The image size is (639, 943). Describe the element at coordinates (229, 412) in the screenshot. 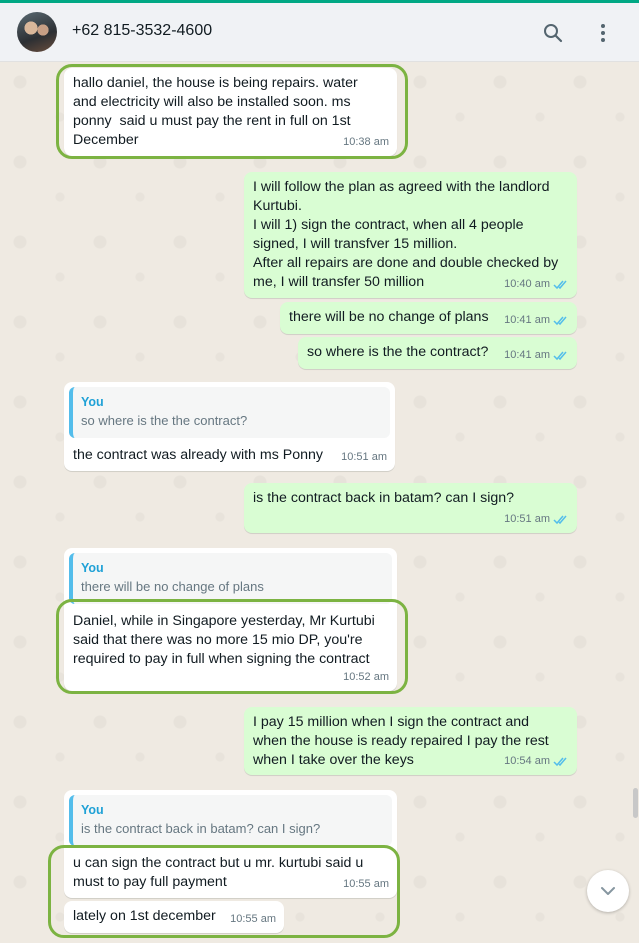

I see `quoted-message: You so where is the the contract?` at that location.